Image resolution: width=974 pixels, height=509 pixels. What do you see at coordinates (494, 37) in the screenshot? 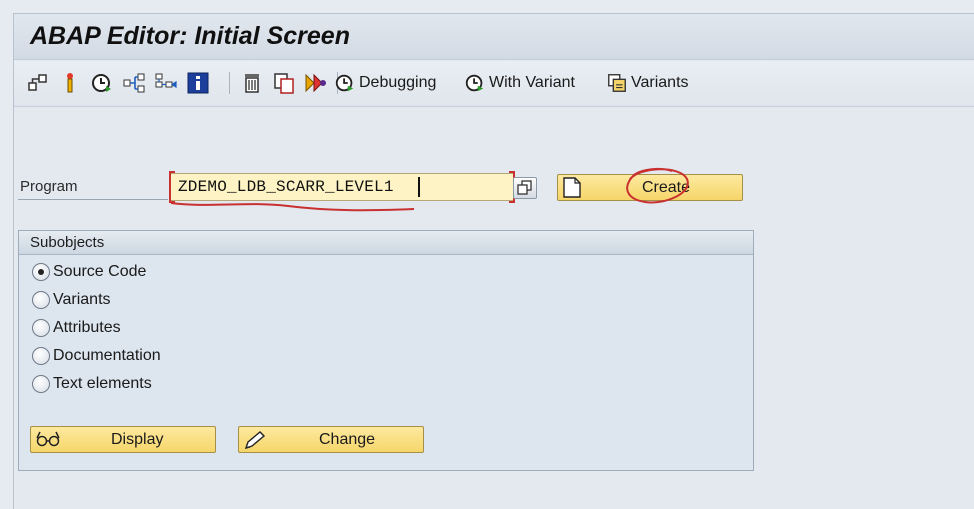
I see `title-bar: ABAP Editor: Initial Screen` at bounding box center [494, 37].